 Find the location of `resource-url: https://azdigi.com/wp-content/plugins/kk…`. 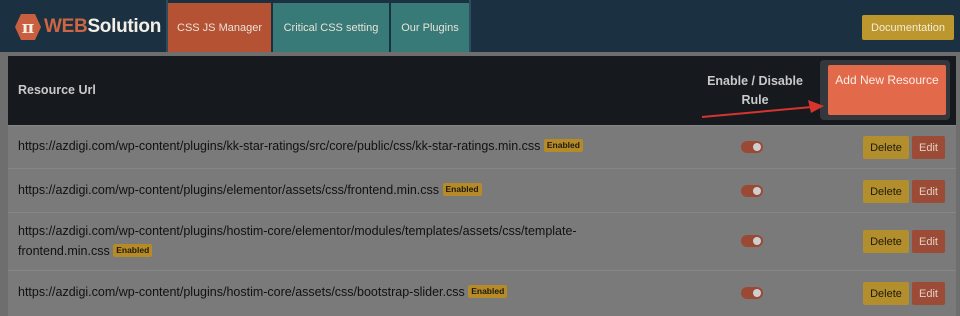

resource-url: https://azdigi.com/wp-content/plugins/kk… is located at coordinates (300, 146).